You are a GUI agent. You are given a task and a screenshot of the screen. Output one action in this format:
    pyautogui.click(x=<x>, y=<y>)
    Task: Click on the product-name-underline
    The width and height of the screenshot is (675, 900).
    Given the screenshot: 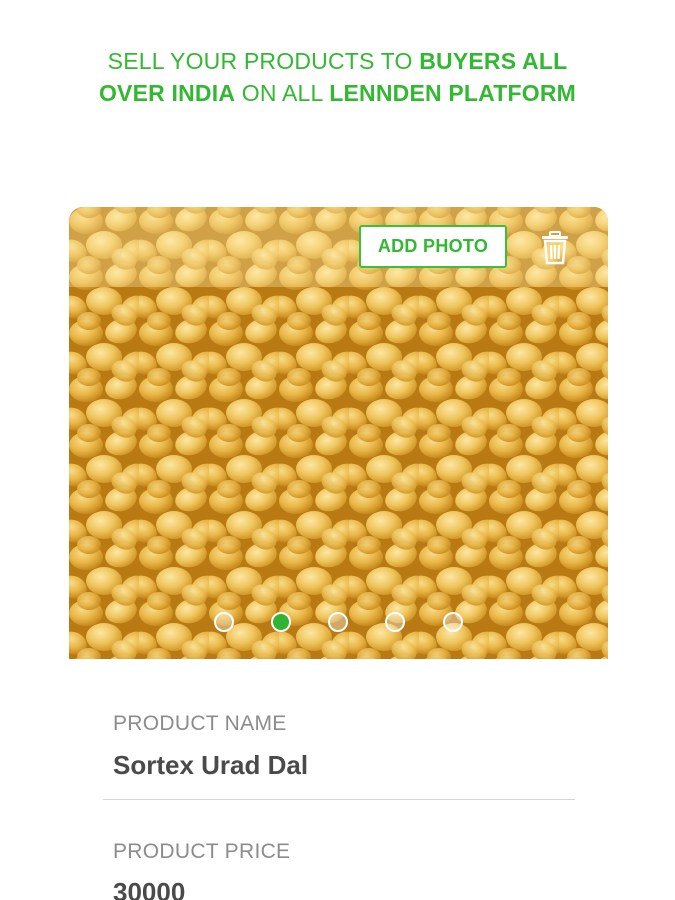 What is the action you would take?
    pyautogui.click(x=339, y=799)
    